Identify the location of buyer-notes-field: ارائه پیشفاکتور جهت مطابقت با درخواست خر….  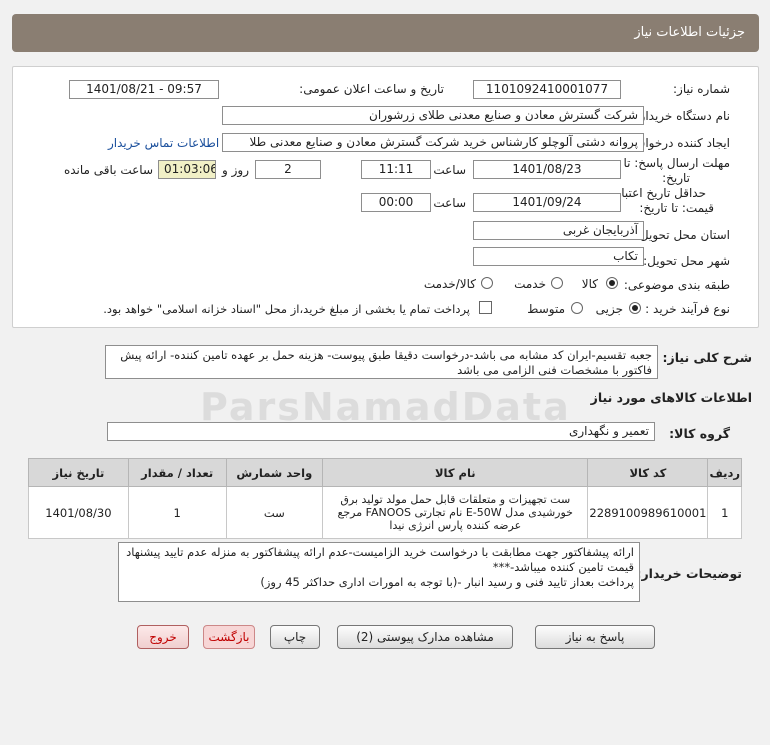
(379, 572).